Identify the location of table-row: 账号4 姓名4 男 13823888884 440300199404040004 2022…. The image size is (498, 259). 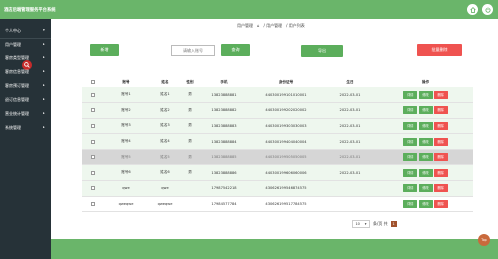
(277, 141).